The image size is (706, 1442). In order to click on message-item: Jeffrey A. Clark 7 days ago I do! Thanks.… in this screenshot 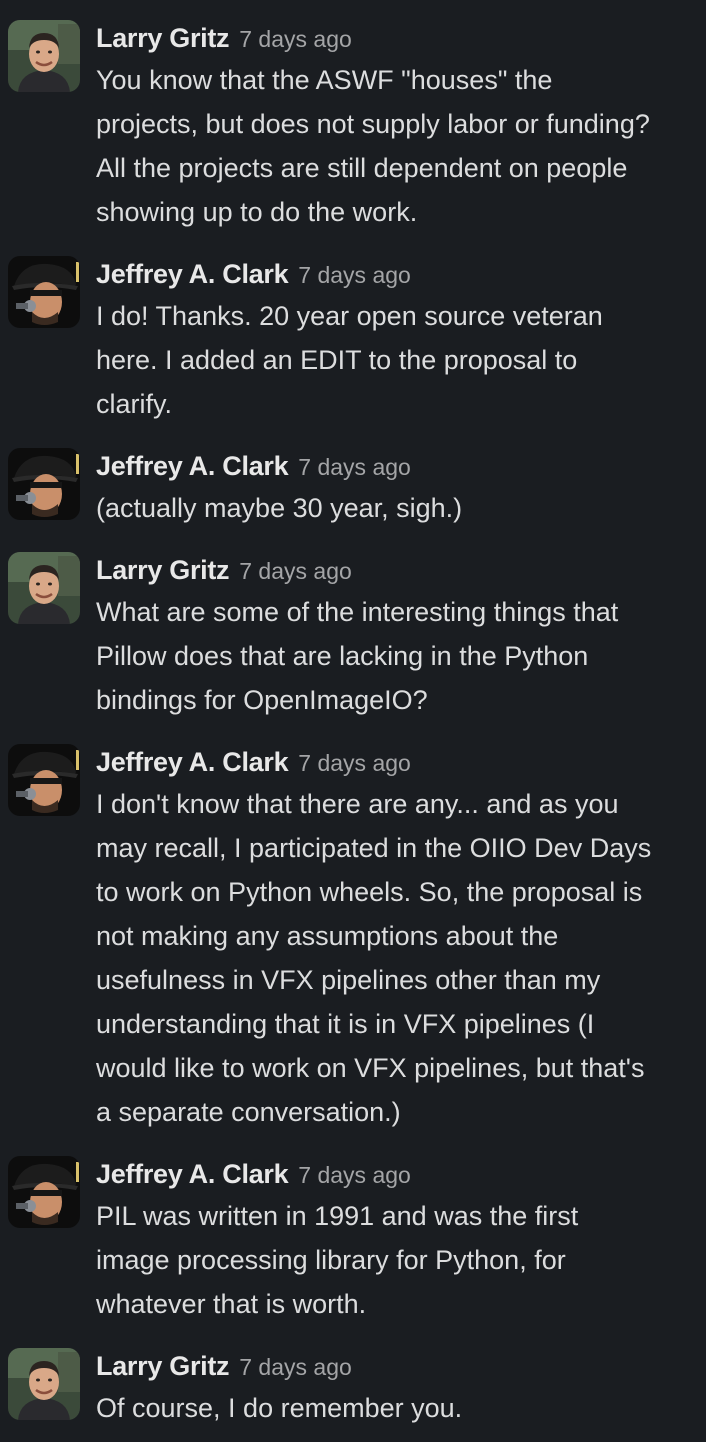, I will do `click(353, 339)`.